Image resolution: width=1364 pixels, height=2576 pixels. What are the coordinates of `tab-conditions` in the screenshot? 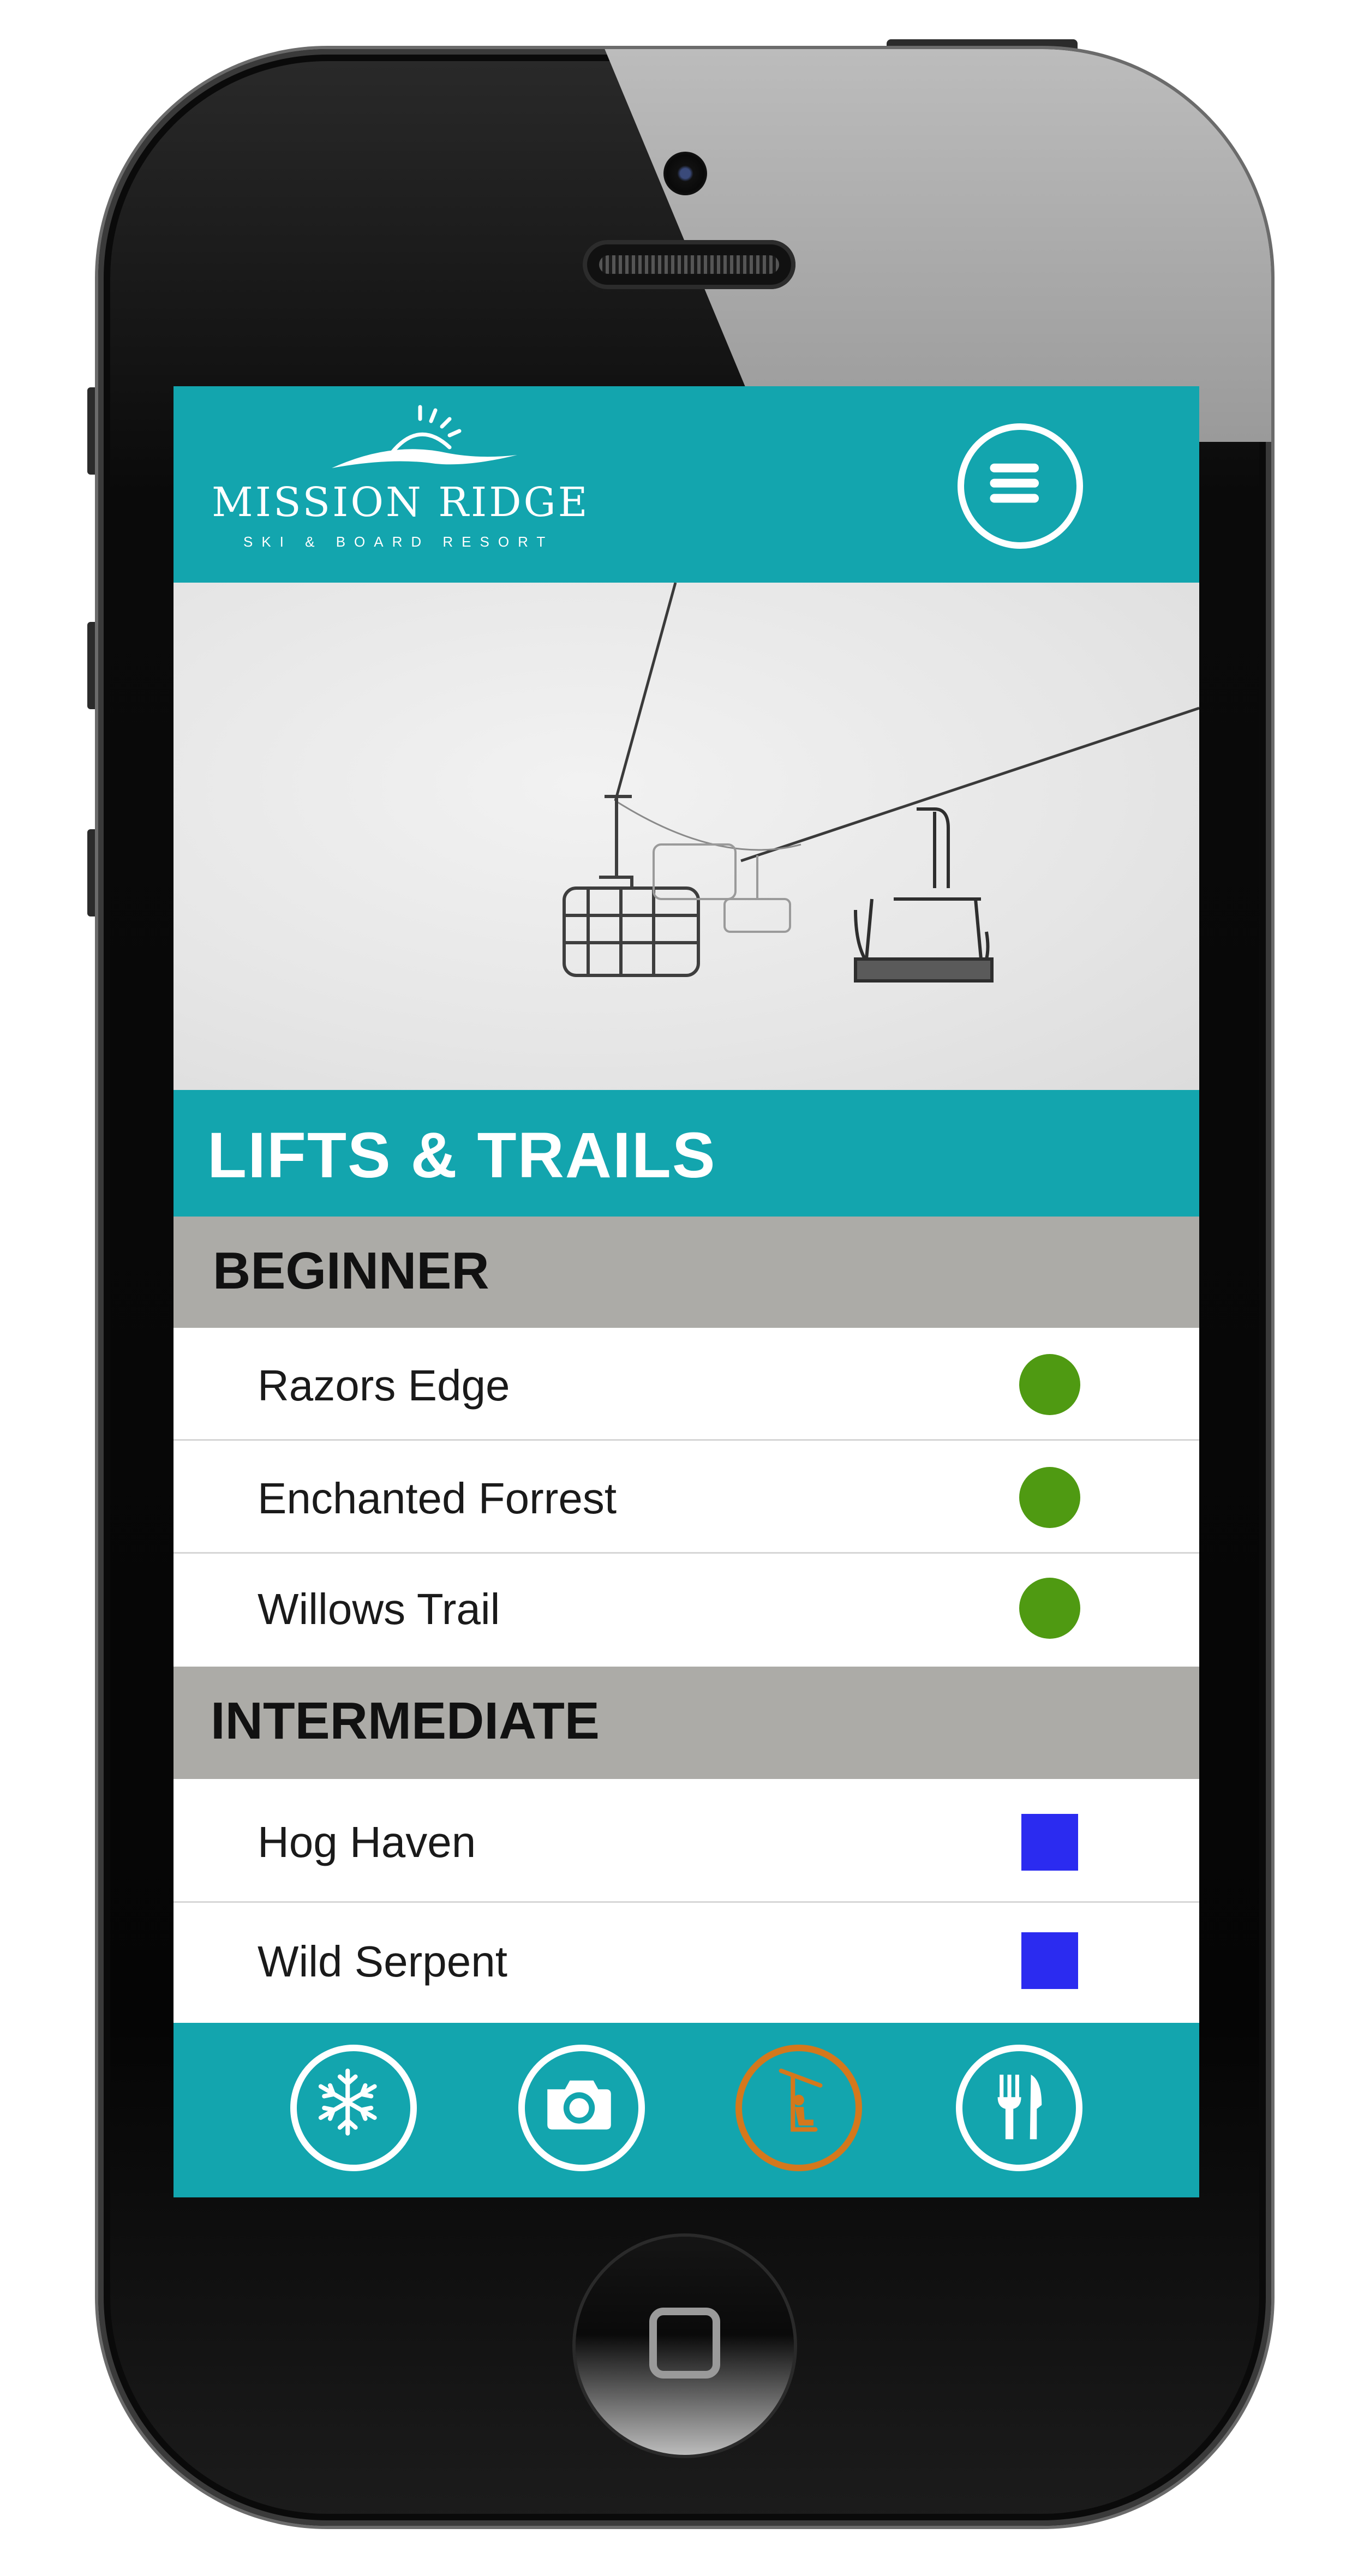 It's located at (353, 2108).